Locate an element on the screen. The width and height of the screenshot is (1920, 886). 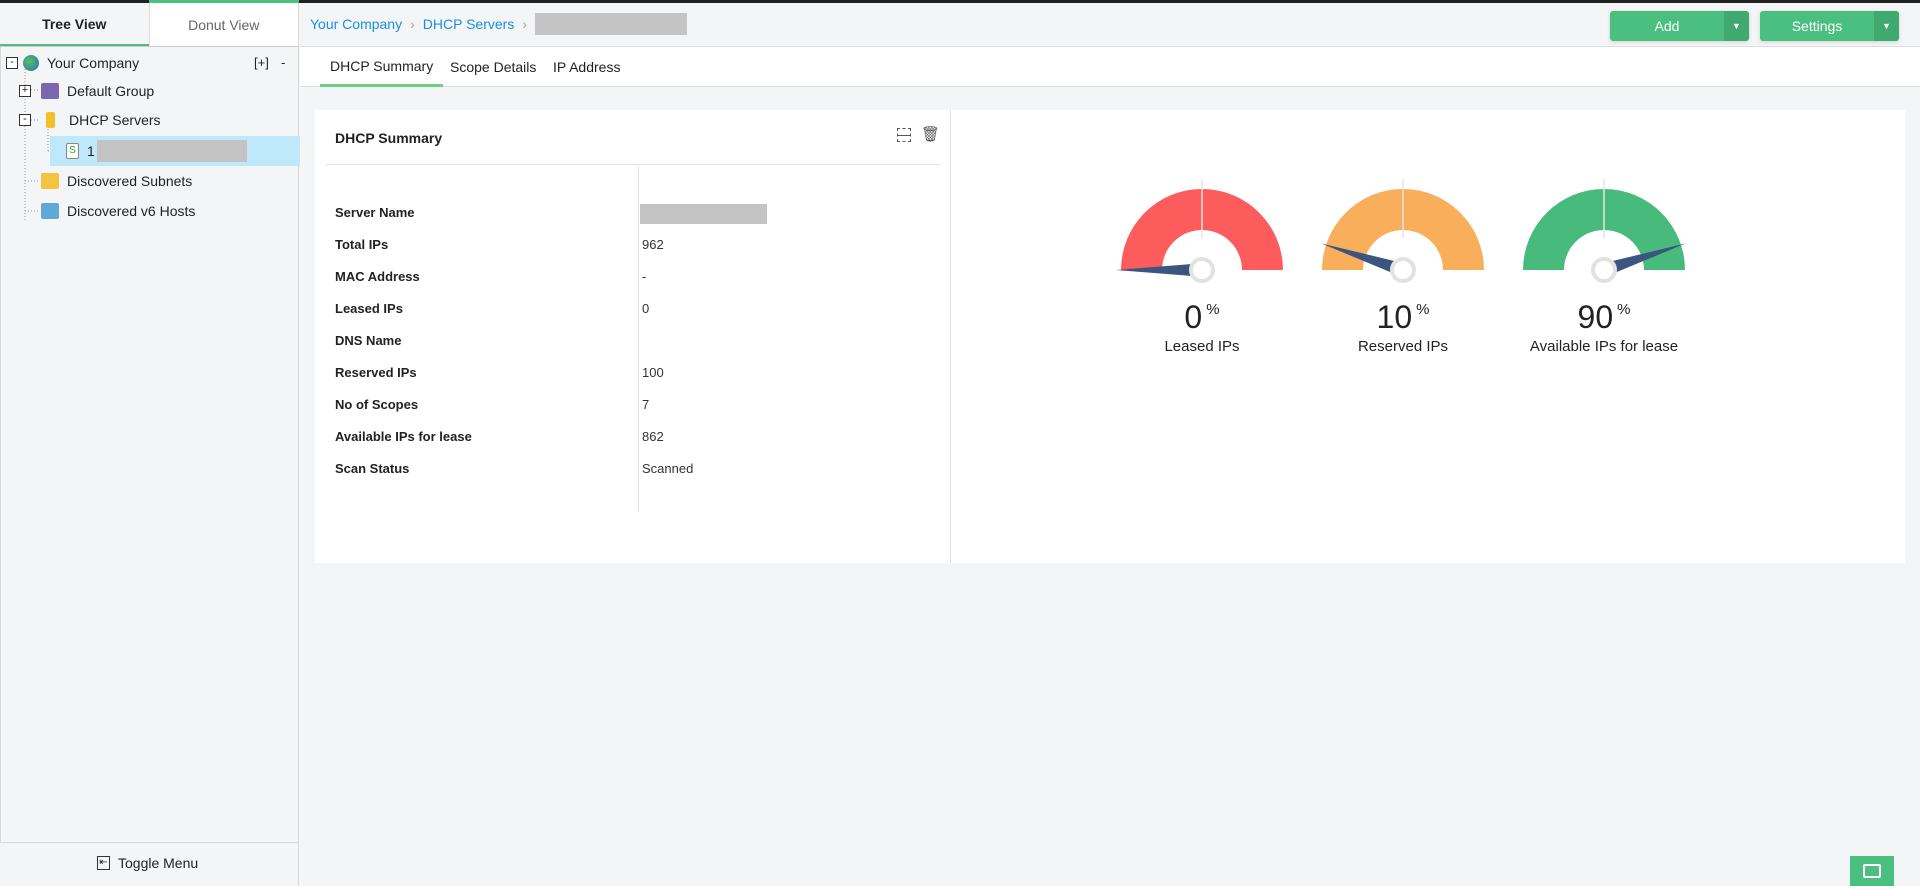
tree-node-dhcp-server: S 1 is located at coordinates (175, 151).